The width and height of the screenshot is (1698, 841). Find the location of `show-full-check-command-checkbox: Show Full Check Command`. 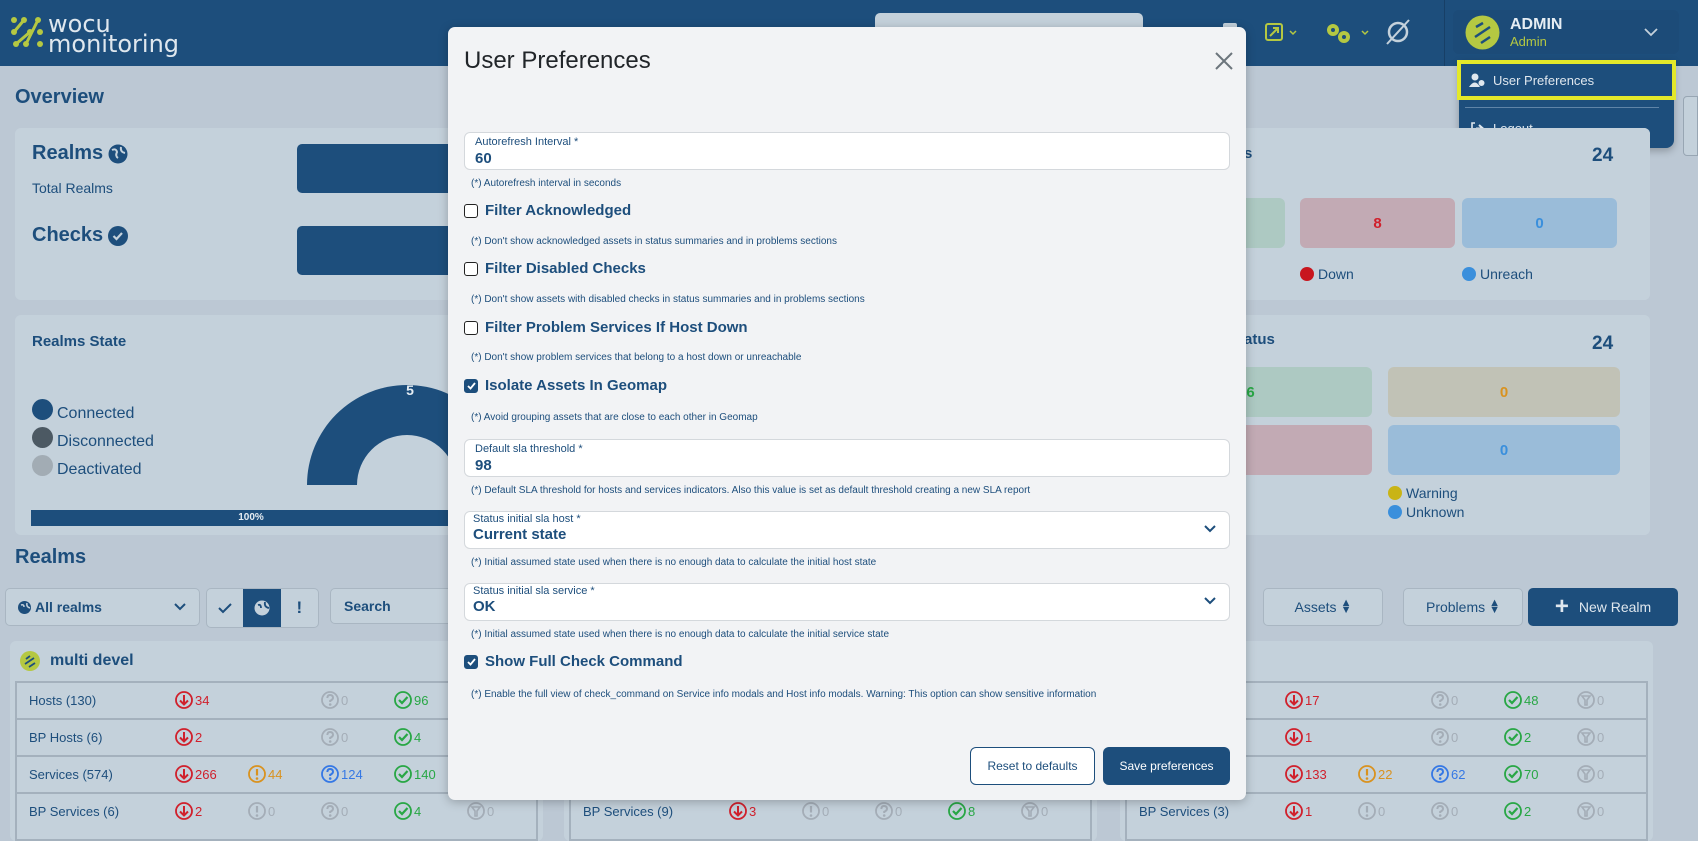

show-full-check-command-checkbox: Show Full Check Command is located at coordinates (573, 661).